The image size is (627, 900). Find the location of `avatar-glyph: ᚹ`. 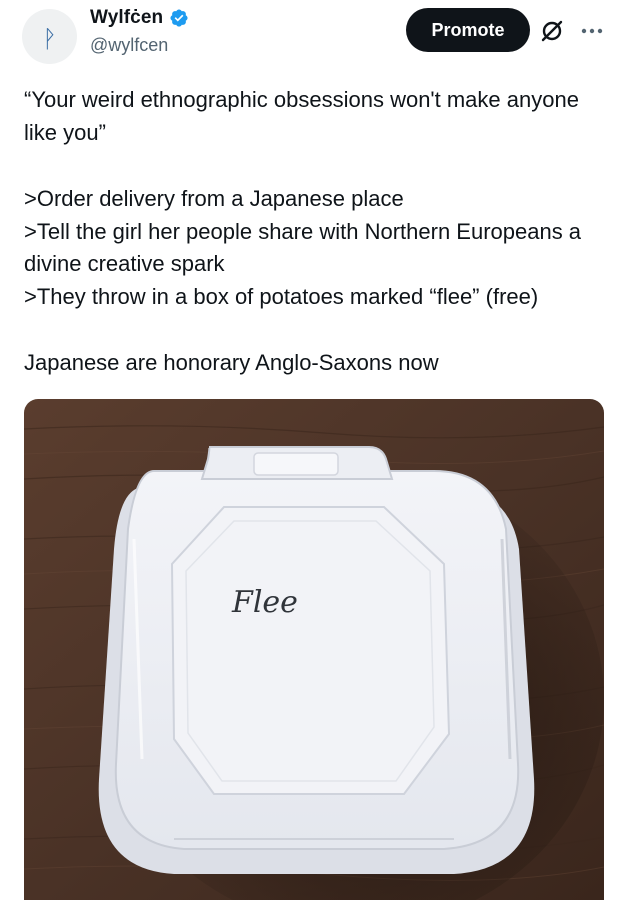

avatar-glyph: ᚹ is located at coordinates (49, 38).